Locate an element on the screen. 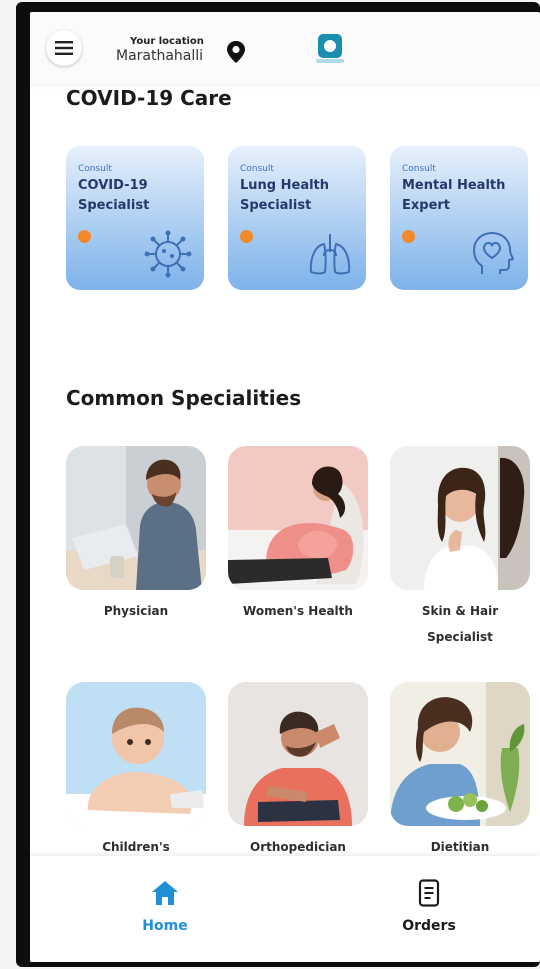 The height and width of the screenshot is (969, 540). dietitian-photo is located at coordinates (460, 754).